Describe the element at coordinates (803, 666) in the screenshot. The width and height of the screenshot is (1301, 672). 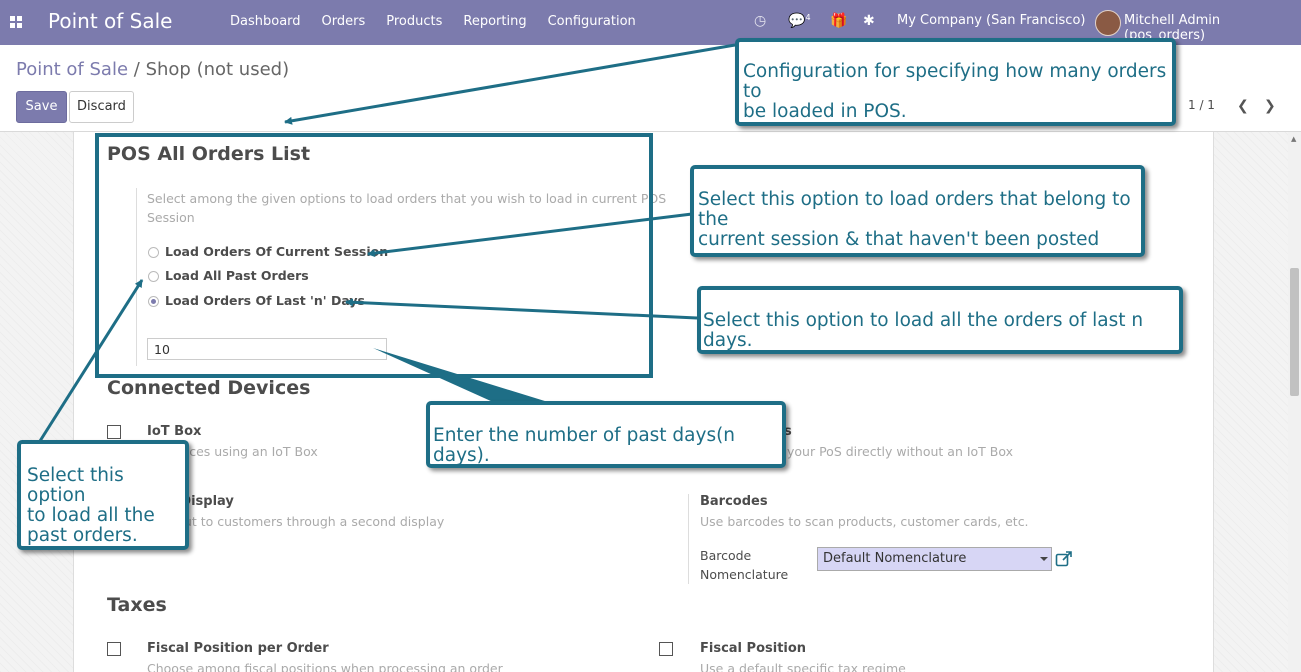
I see `fiscal-position-hint: Use a default specific tax regime` at that location.